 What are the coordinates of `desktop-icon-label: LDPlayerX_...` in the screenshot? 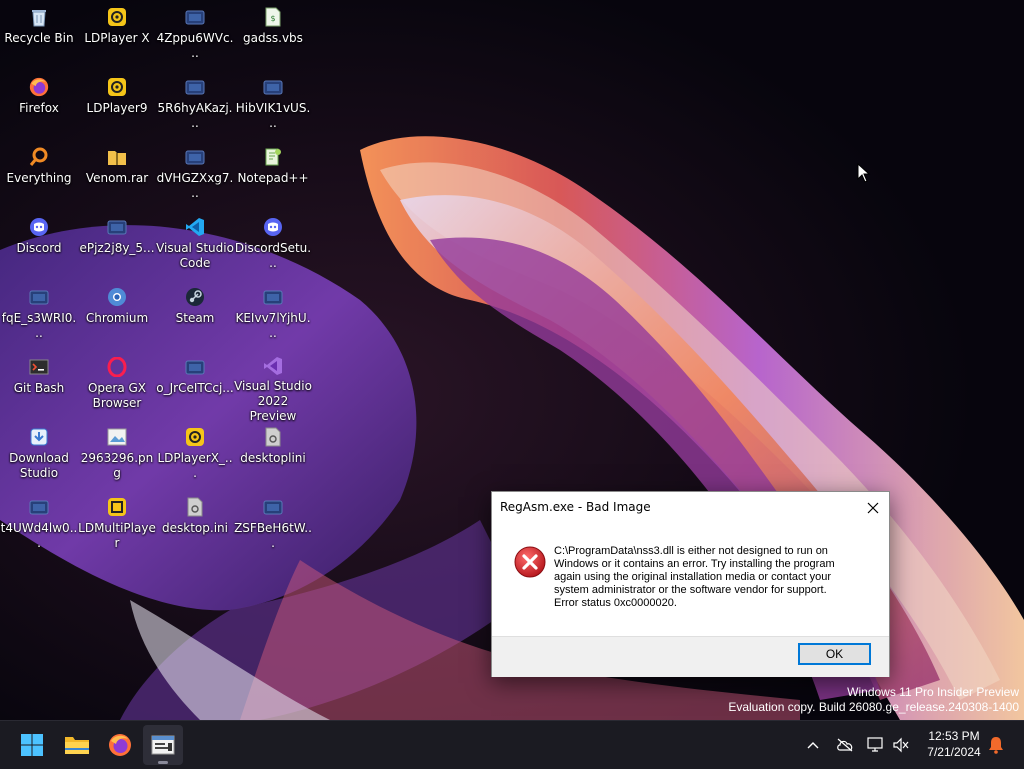 It's located at (195, 465).